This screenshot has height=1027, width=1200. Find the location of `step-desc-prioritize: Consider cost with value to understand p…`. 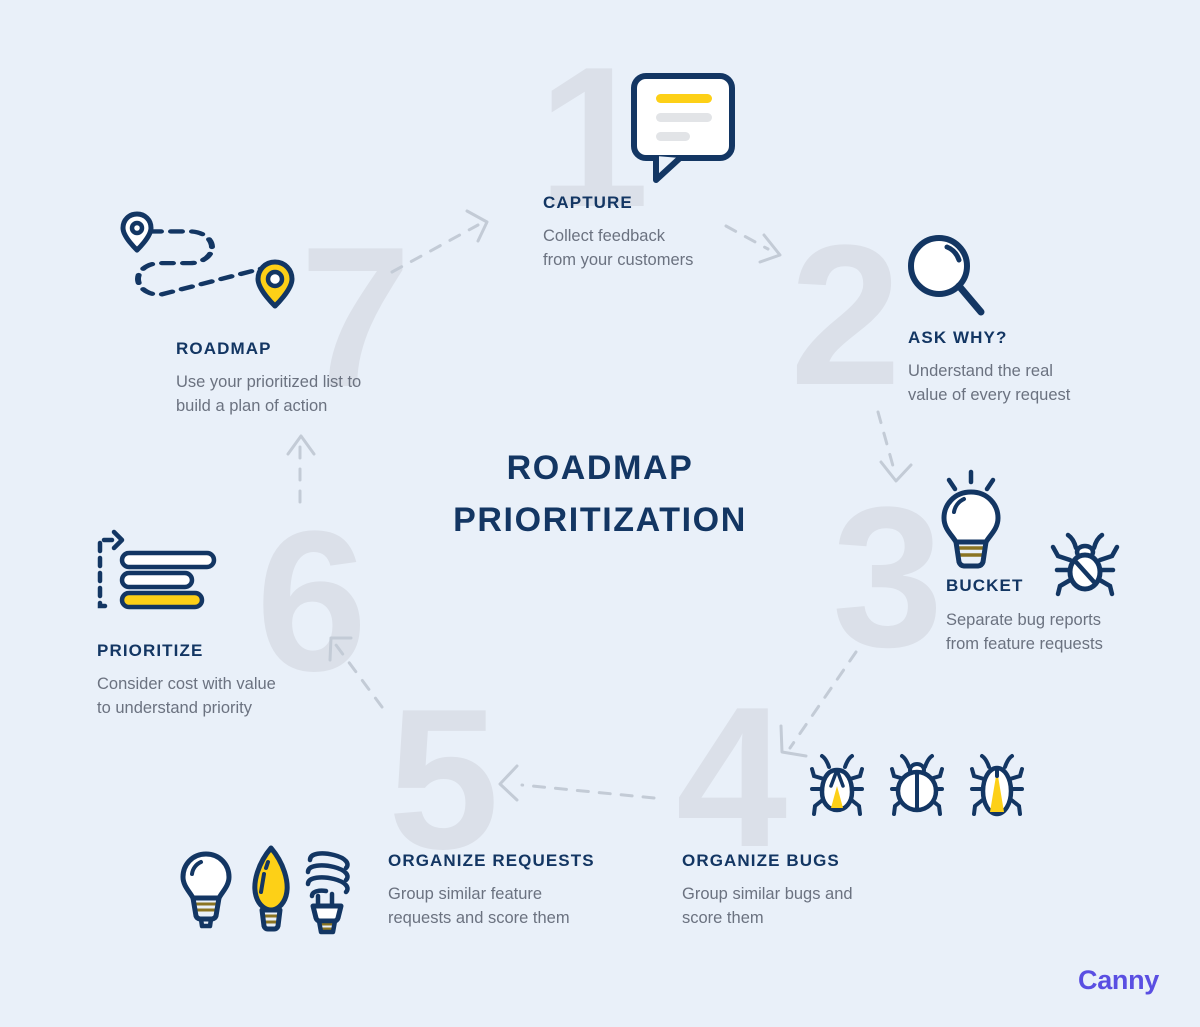

step-desc-prioritize: Consider cost with value to understand p… is located at coordinates (227, 696).